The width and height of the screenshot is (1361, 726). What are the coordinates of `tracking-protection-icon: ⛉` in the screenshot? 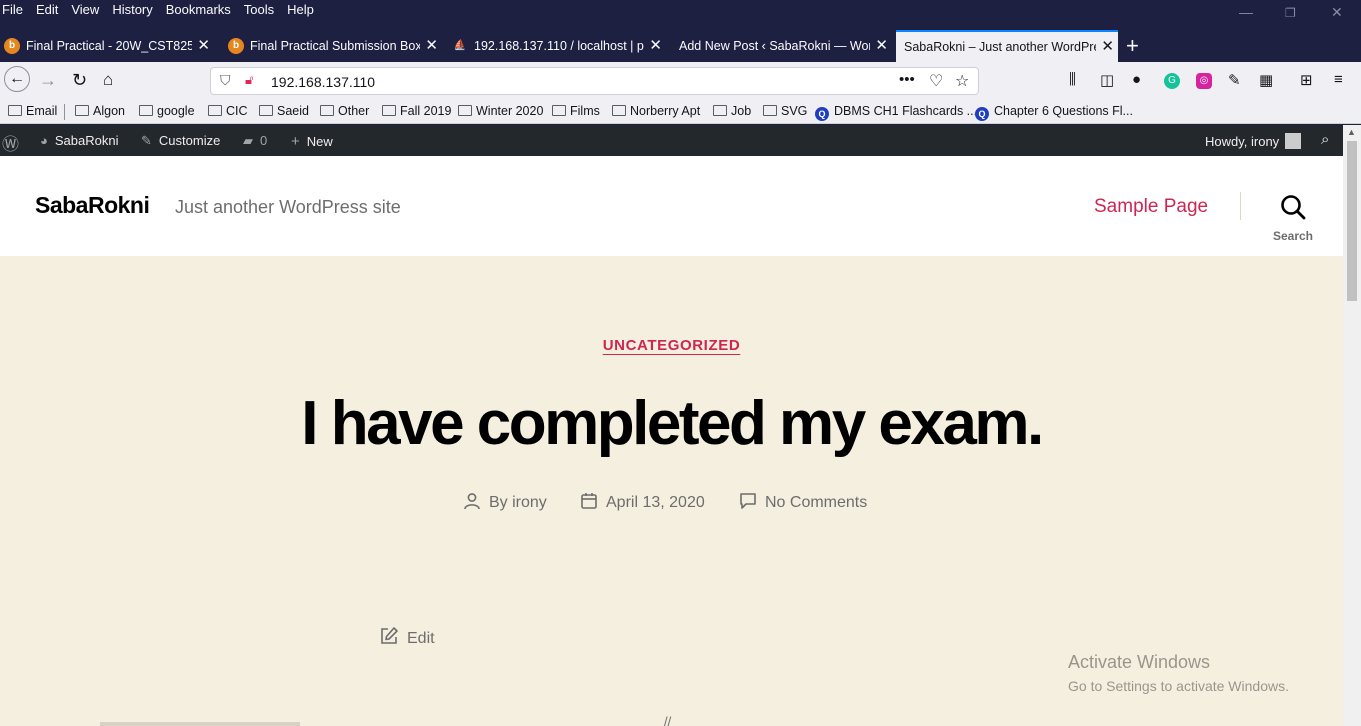 It's located at (225, 80).